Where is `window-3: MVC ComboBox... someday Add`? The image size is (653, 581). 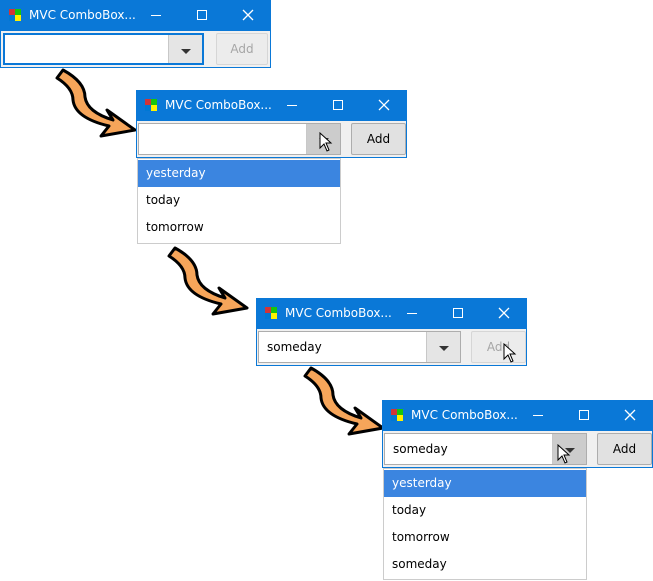 window-3: MVC ComboBox... someday Add is located at coordinates (391, 332).